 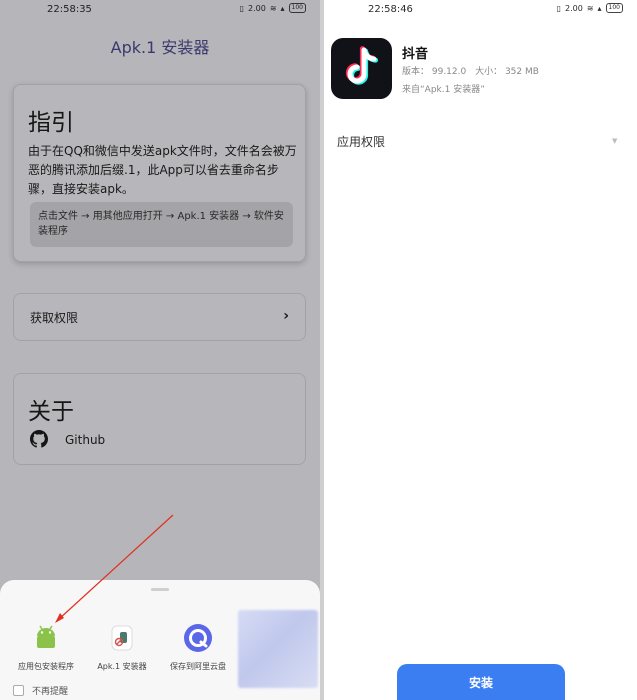 What do you see at coordinates (614, 141) in the screenshot?
I see `chevron-down-icon: ▼` at bounding box center [614, 141].